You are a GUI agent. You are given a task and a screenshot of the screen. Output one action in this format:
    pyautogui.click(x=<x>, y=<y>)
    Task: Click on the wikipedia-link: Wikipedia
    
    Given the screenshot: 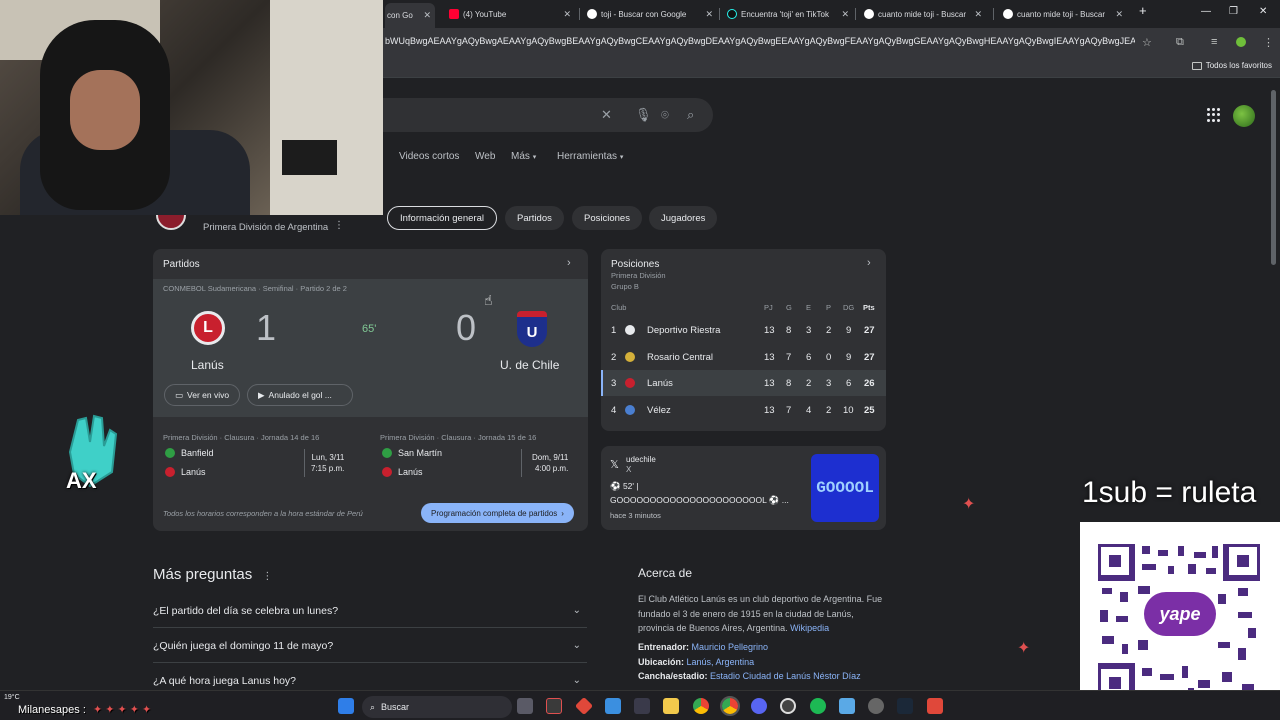 What is the action you would take?
    pyautogui.click(x=809, y=628)
    